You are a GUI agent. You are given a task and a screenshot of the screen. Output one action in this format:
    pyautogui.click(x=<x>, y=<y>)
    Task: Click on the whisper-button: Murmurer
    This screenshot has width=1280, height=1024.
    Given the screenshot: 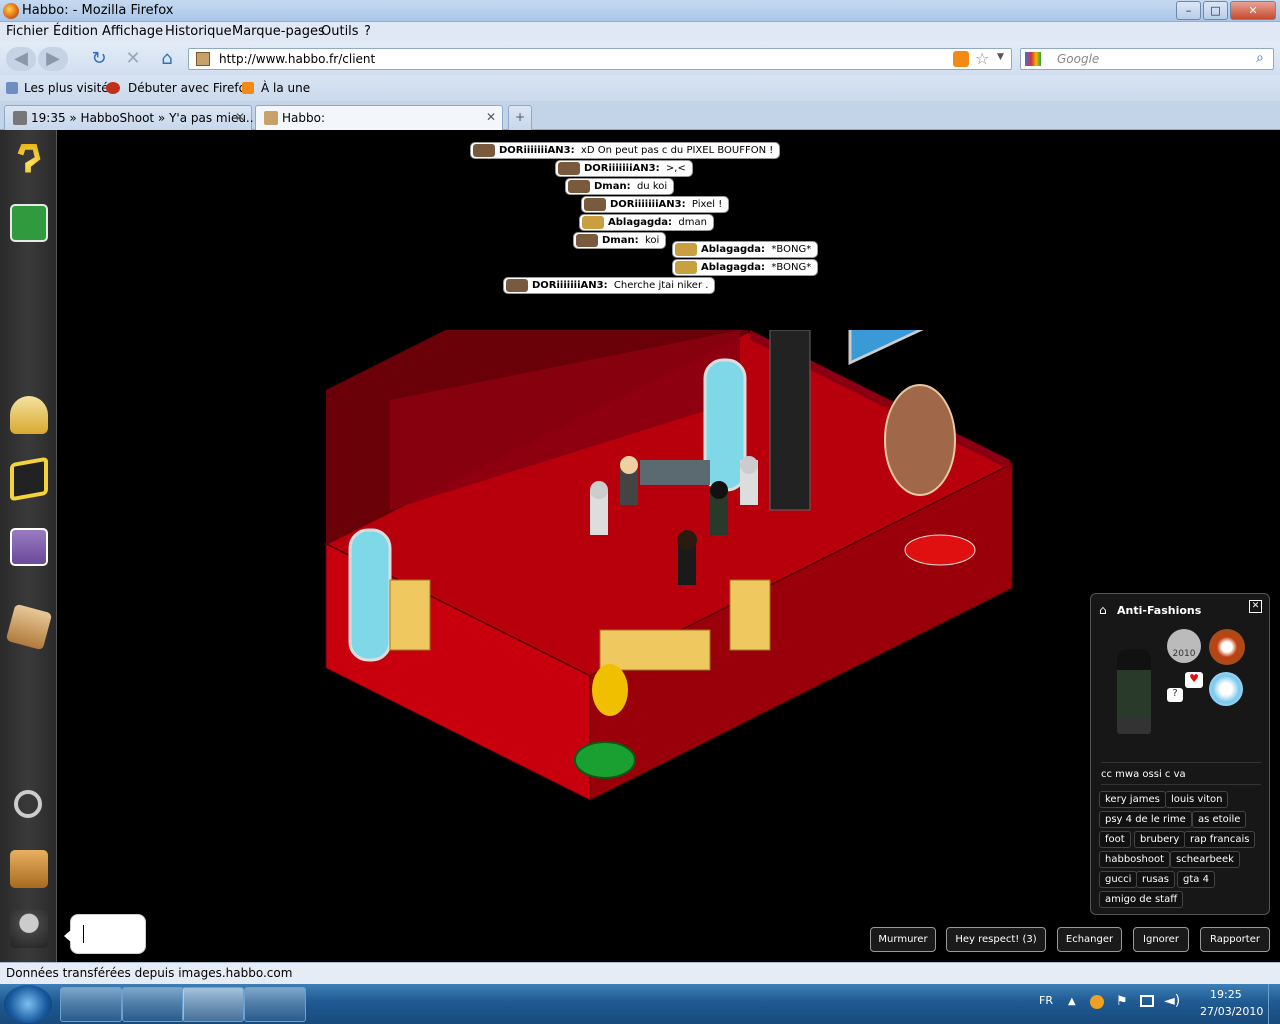 What is the action you would take?
    pyautogui.click(x=903, y=939)
    